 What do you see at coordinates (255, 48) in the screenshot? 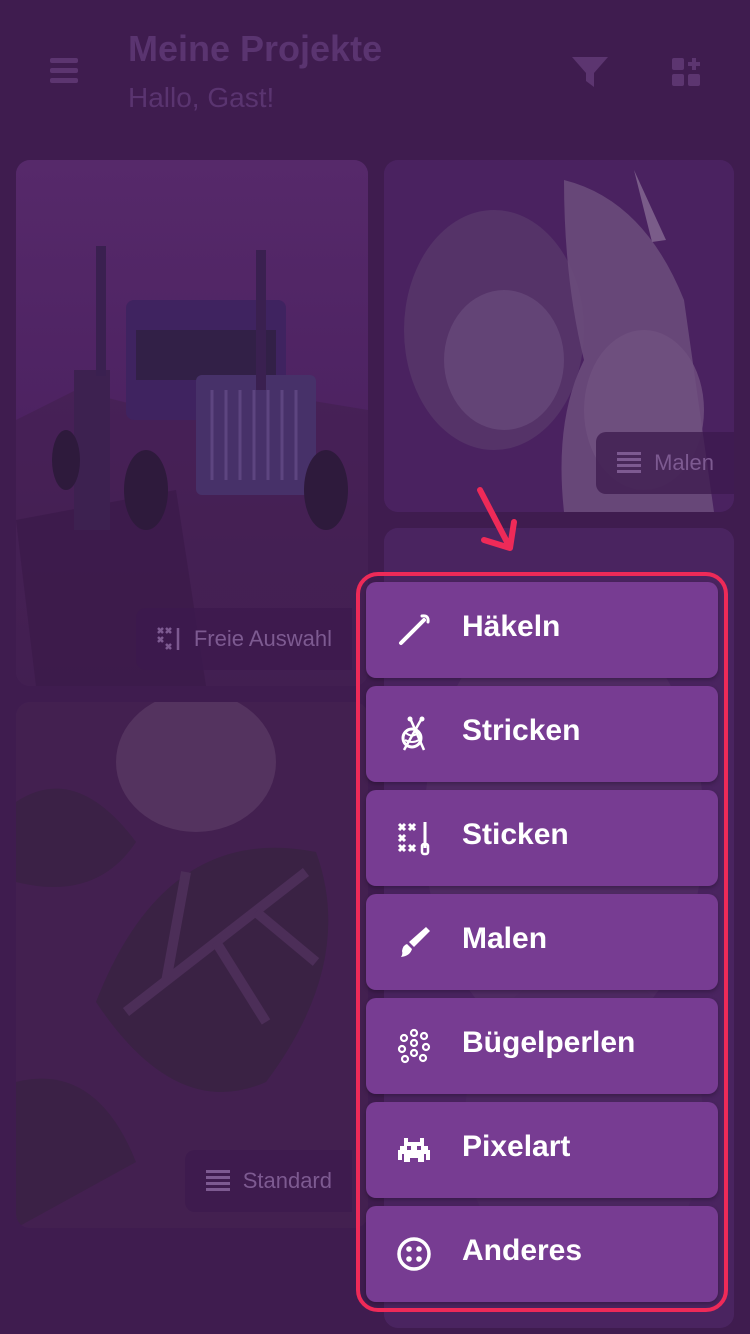
I see `page-title: Meine Projekte` at bounding box center [255, 48].